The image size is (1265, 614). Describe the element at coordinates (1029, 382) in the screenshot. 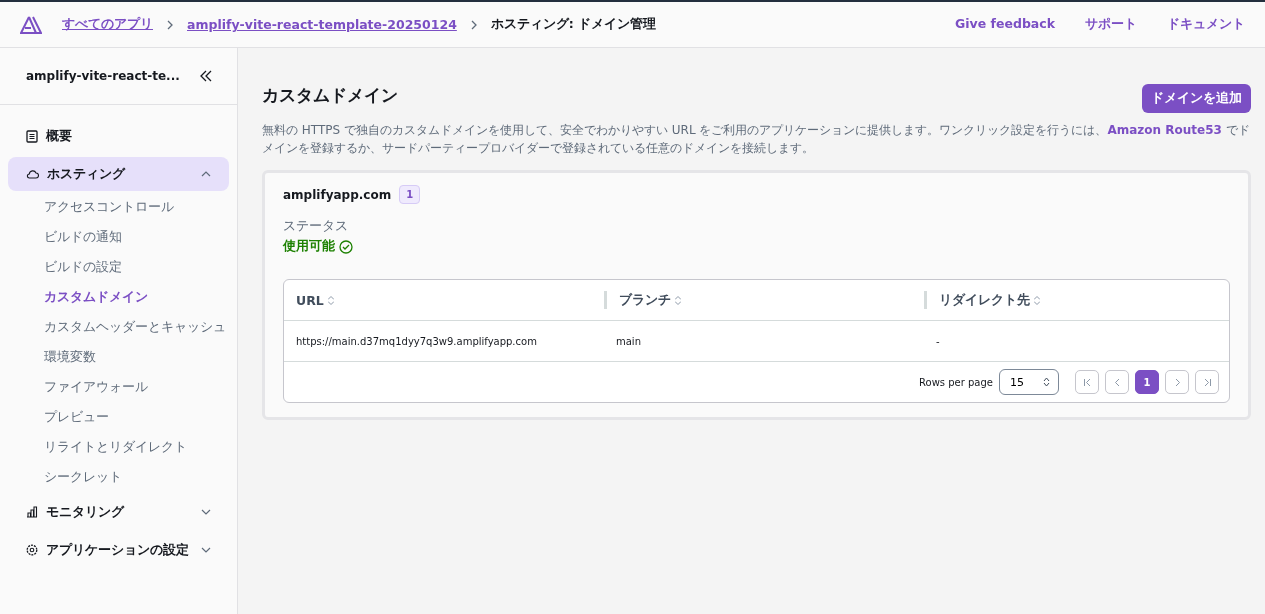

I see `rows-per-page-select: 15` at that location.